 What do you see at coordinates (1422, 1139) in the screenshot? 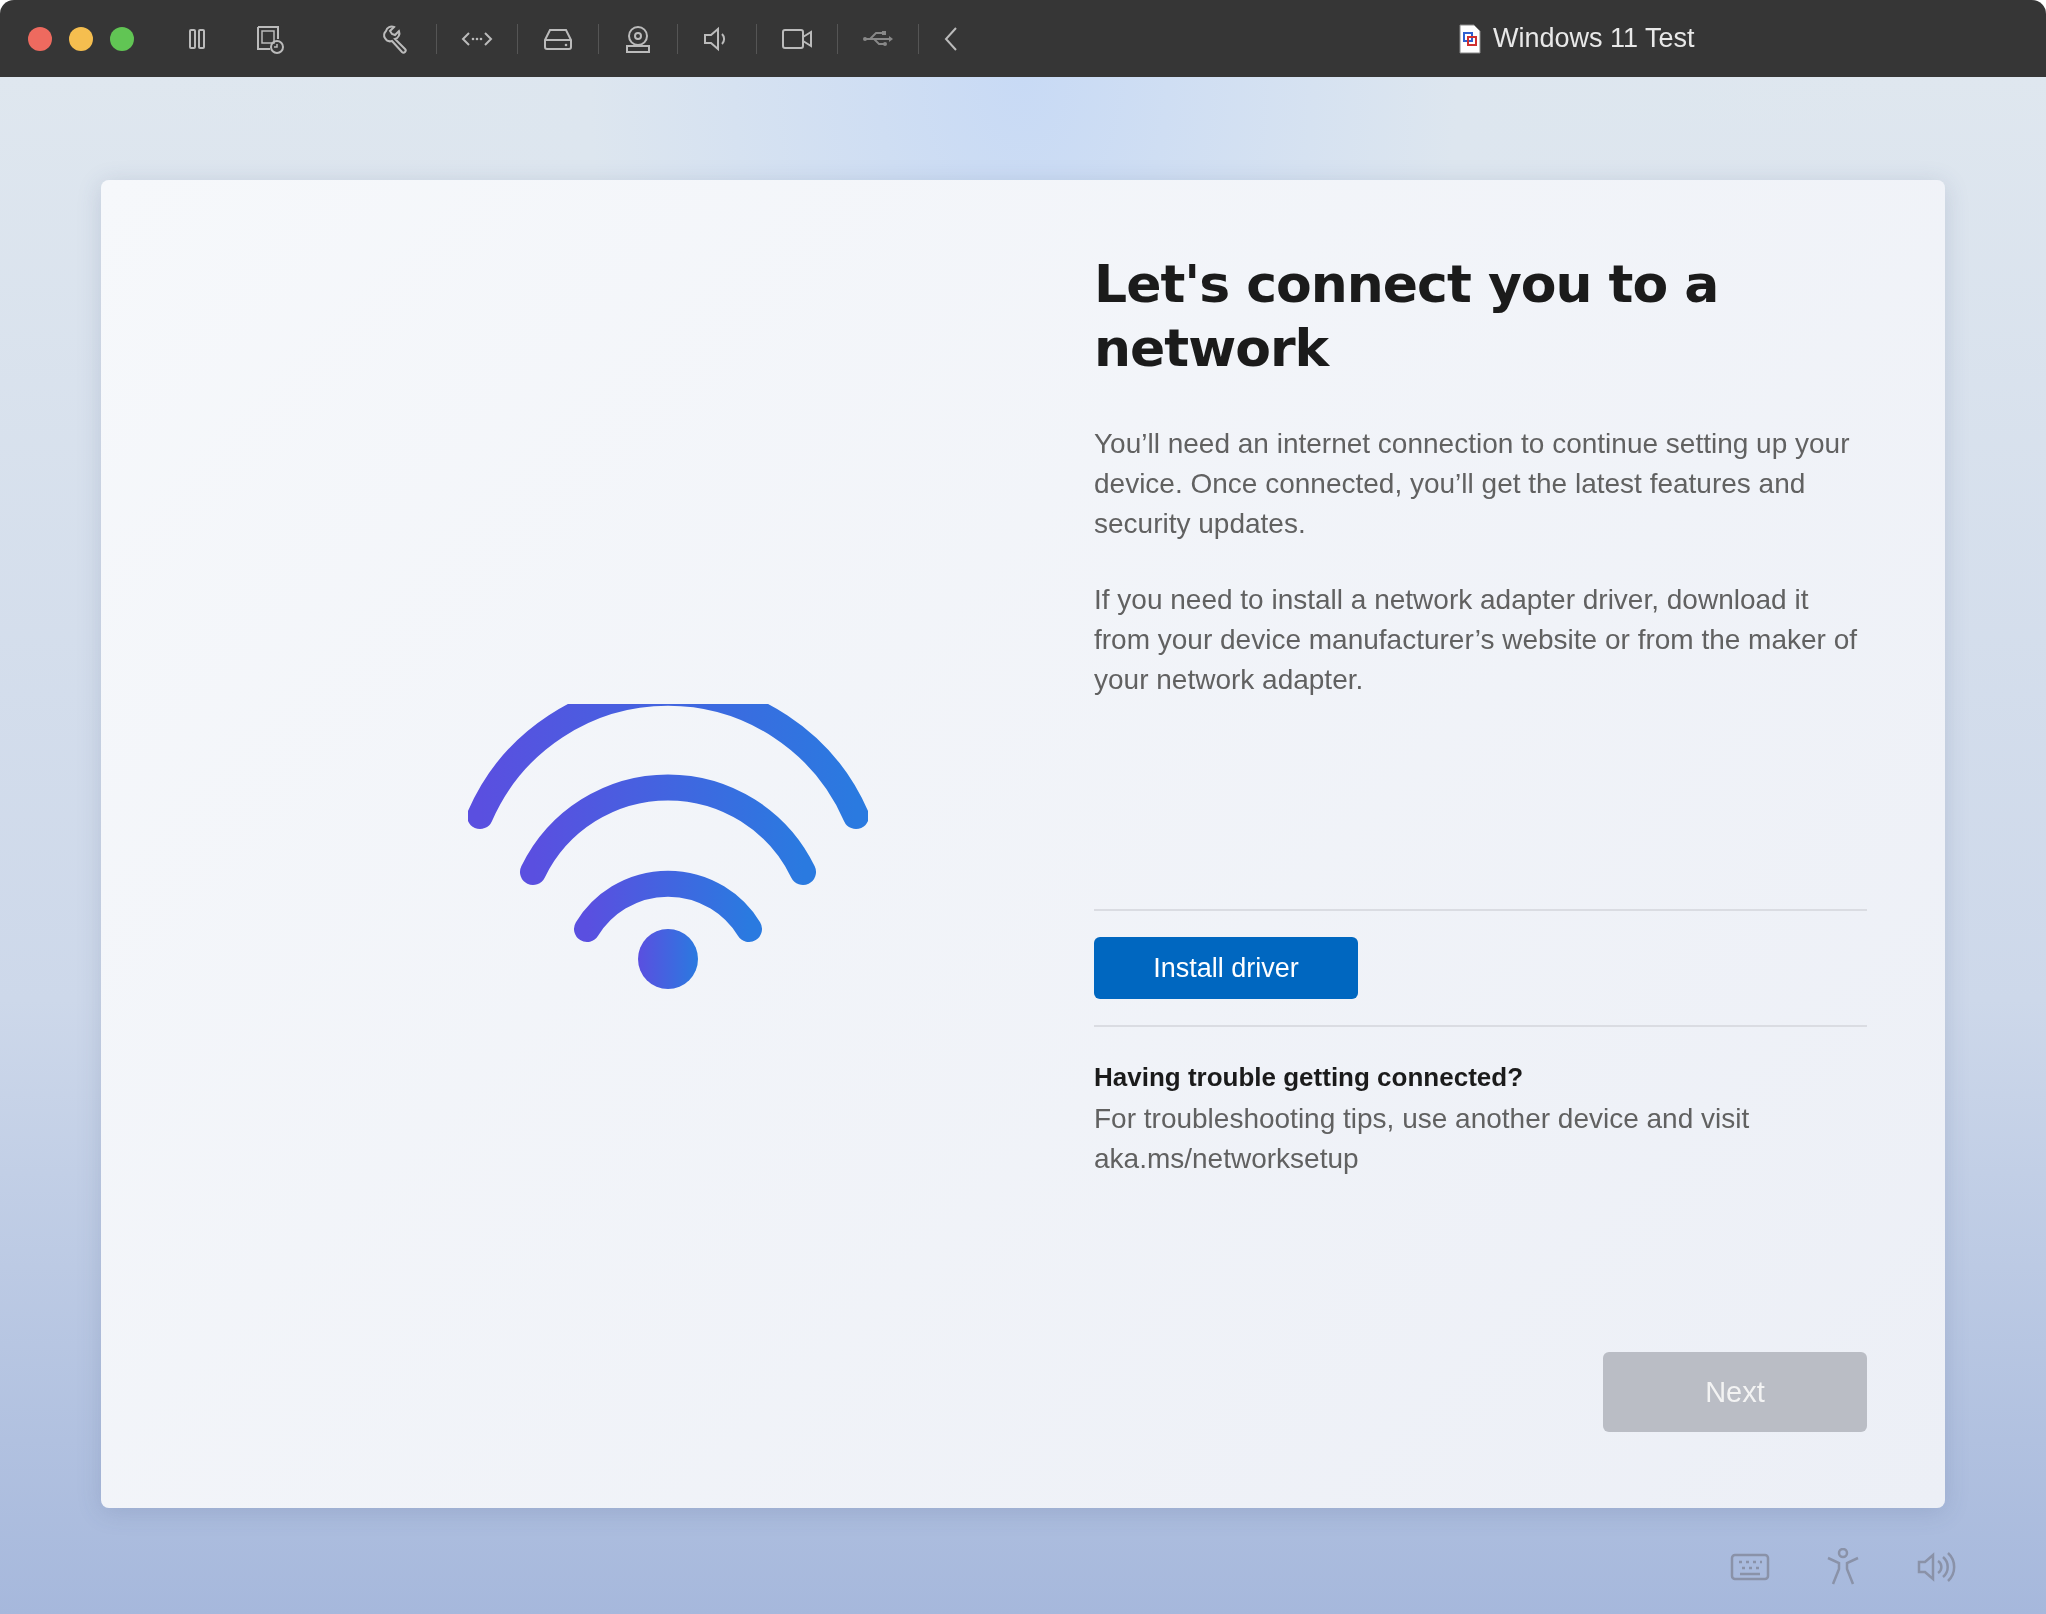
I see `help-text: For troubleshooting tips, use another device and visit aka.ms/networksetup` at bounding box center [1422, 1139].